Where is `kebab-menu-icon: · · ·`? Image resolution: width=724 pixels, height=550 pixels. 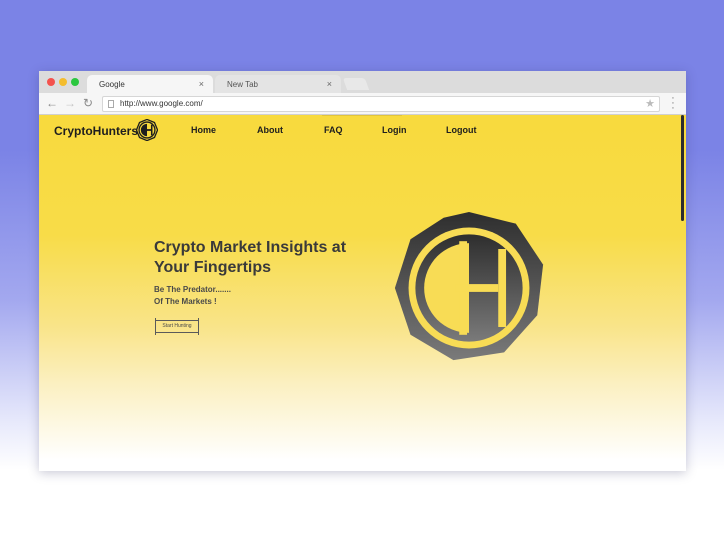 kebab-menu-icon: · · · is located at coordinates (673, 103).